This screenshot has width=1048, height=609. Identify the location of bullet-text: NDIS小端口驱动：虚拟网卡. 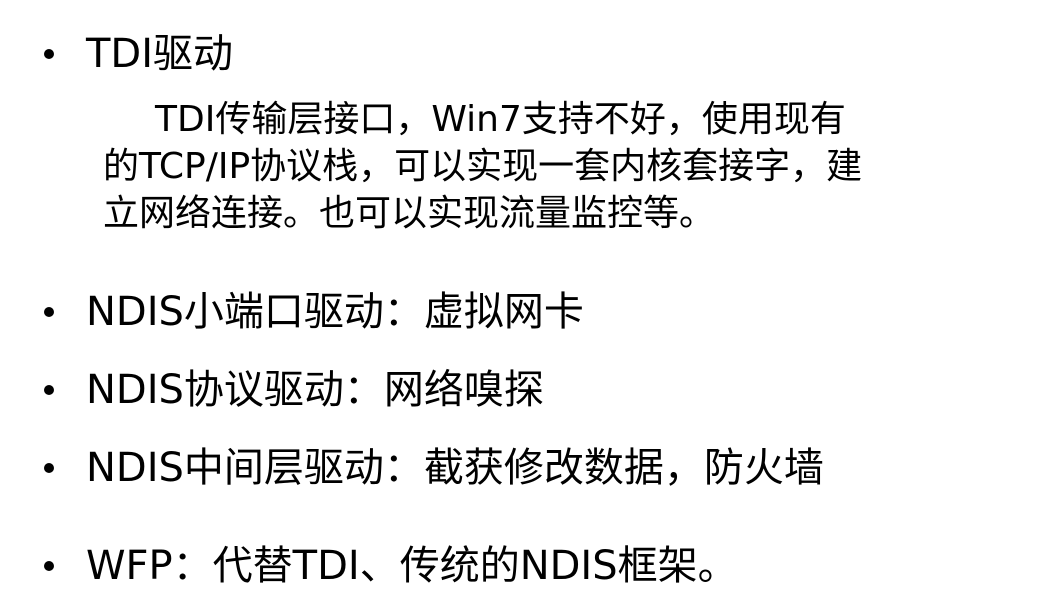
(335, 312).